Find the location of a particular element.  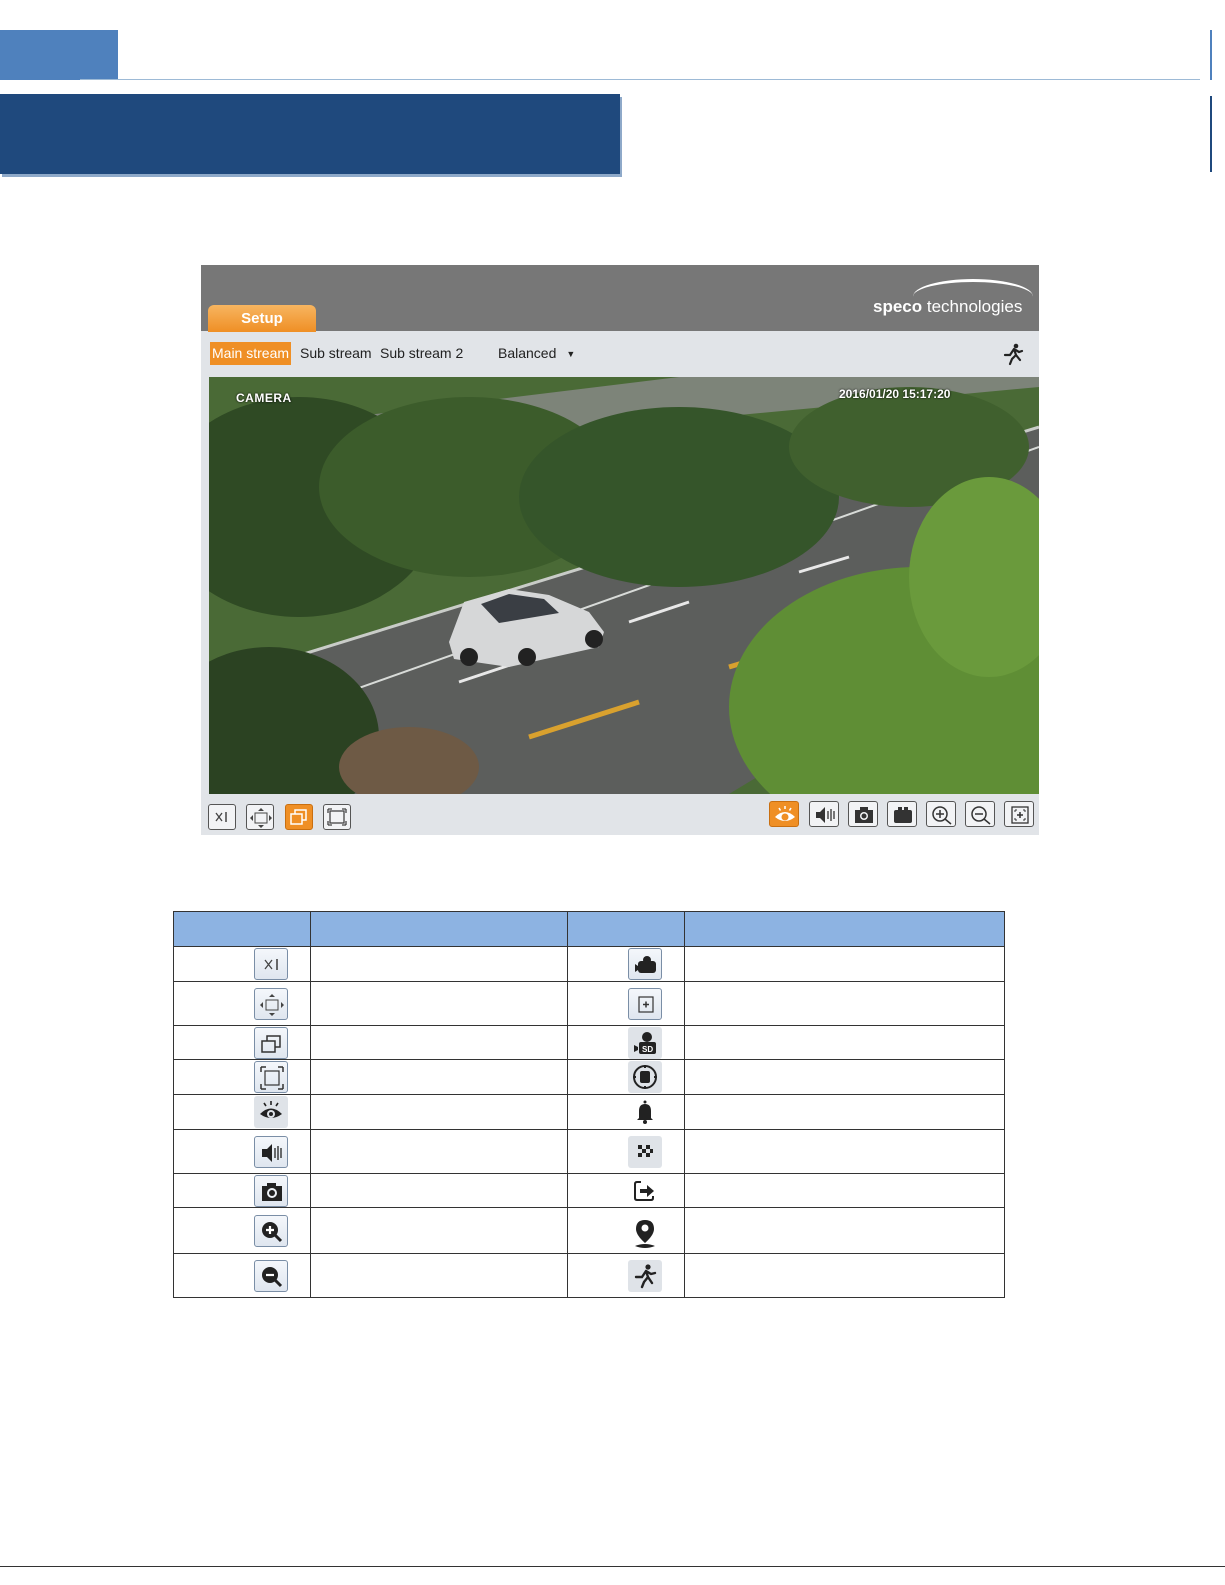

audio-icon is located at coordinates (271, 1151).